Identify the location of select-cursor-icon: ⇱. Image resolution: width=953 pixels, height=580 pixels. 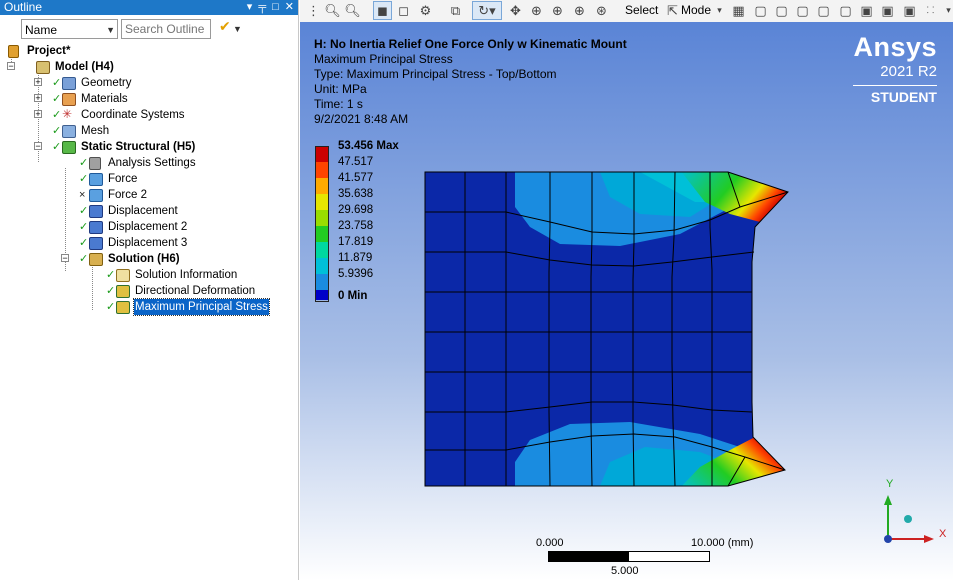
(672, 10).